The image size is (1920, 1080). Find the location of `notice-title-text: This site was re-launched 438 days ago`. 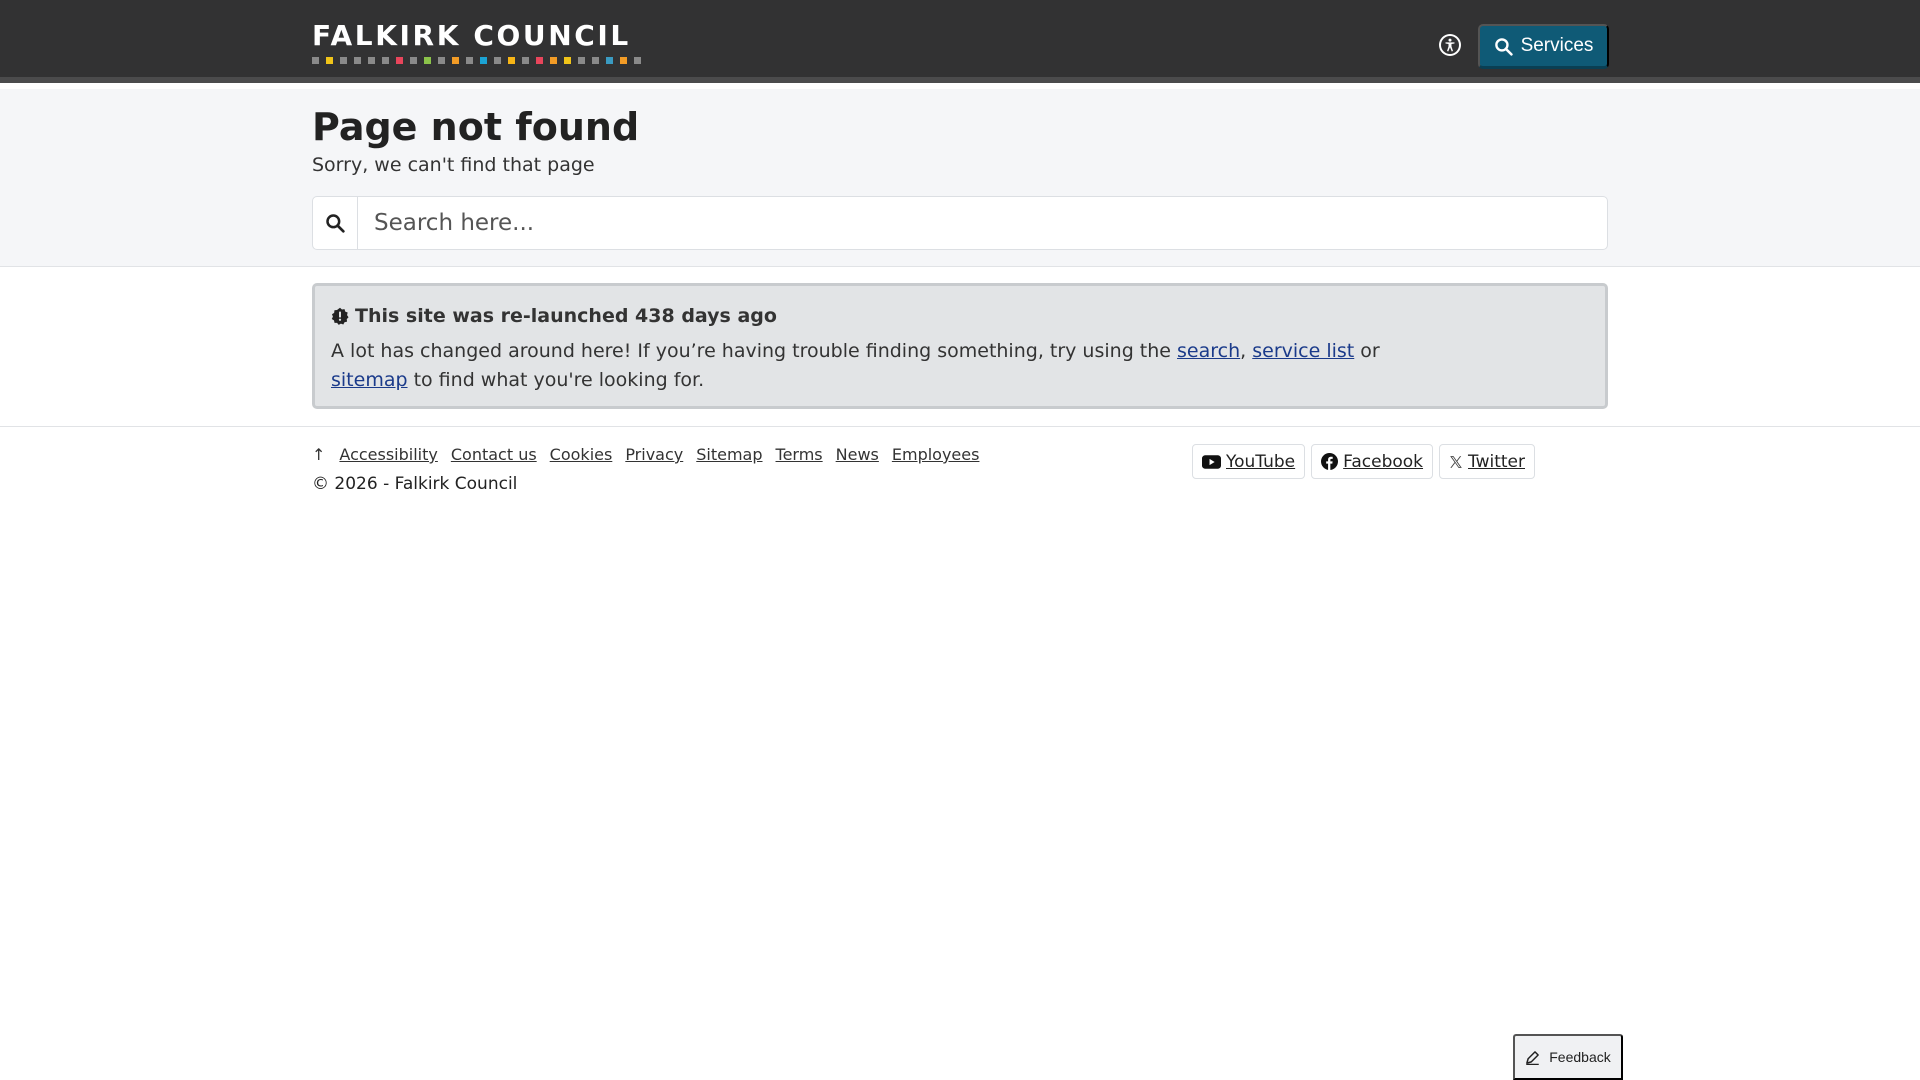

notice-title-text: This site was re-launched 438 days ago is located at coordinates (566, 316).